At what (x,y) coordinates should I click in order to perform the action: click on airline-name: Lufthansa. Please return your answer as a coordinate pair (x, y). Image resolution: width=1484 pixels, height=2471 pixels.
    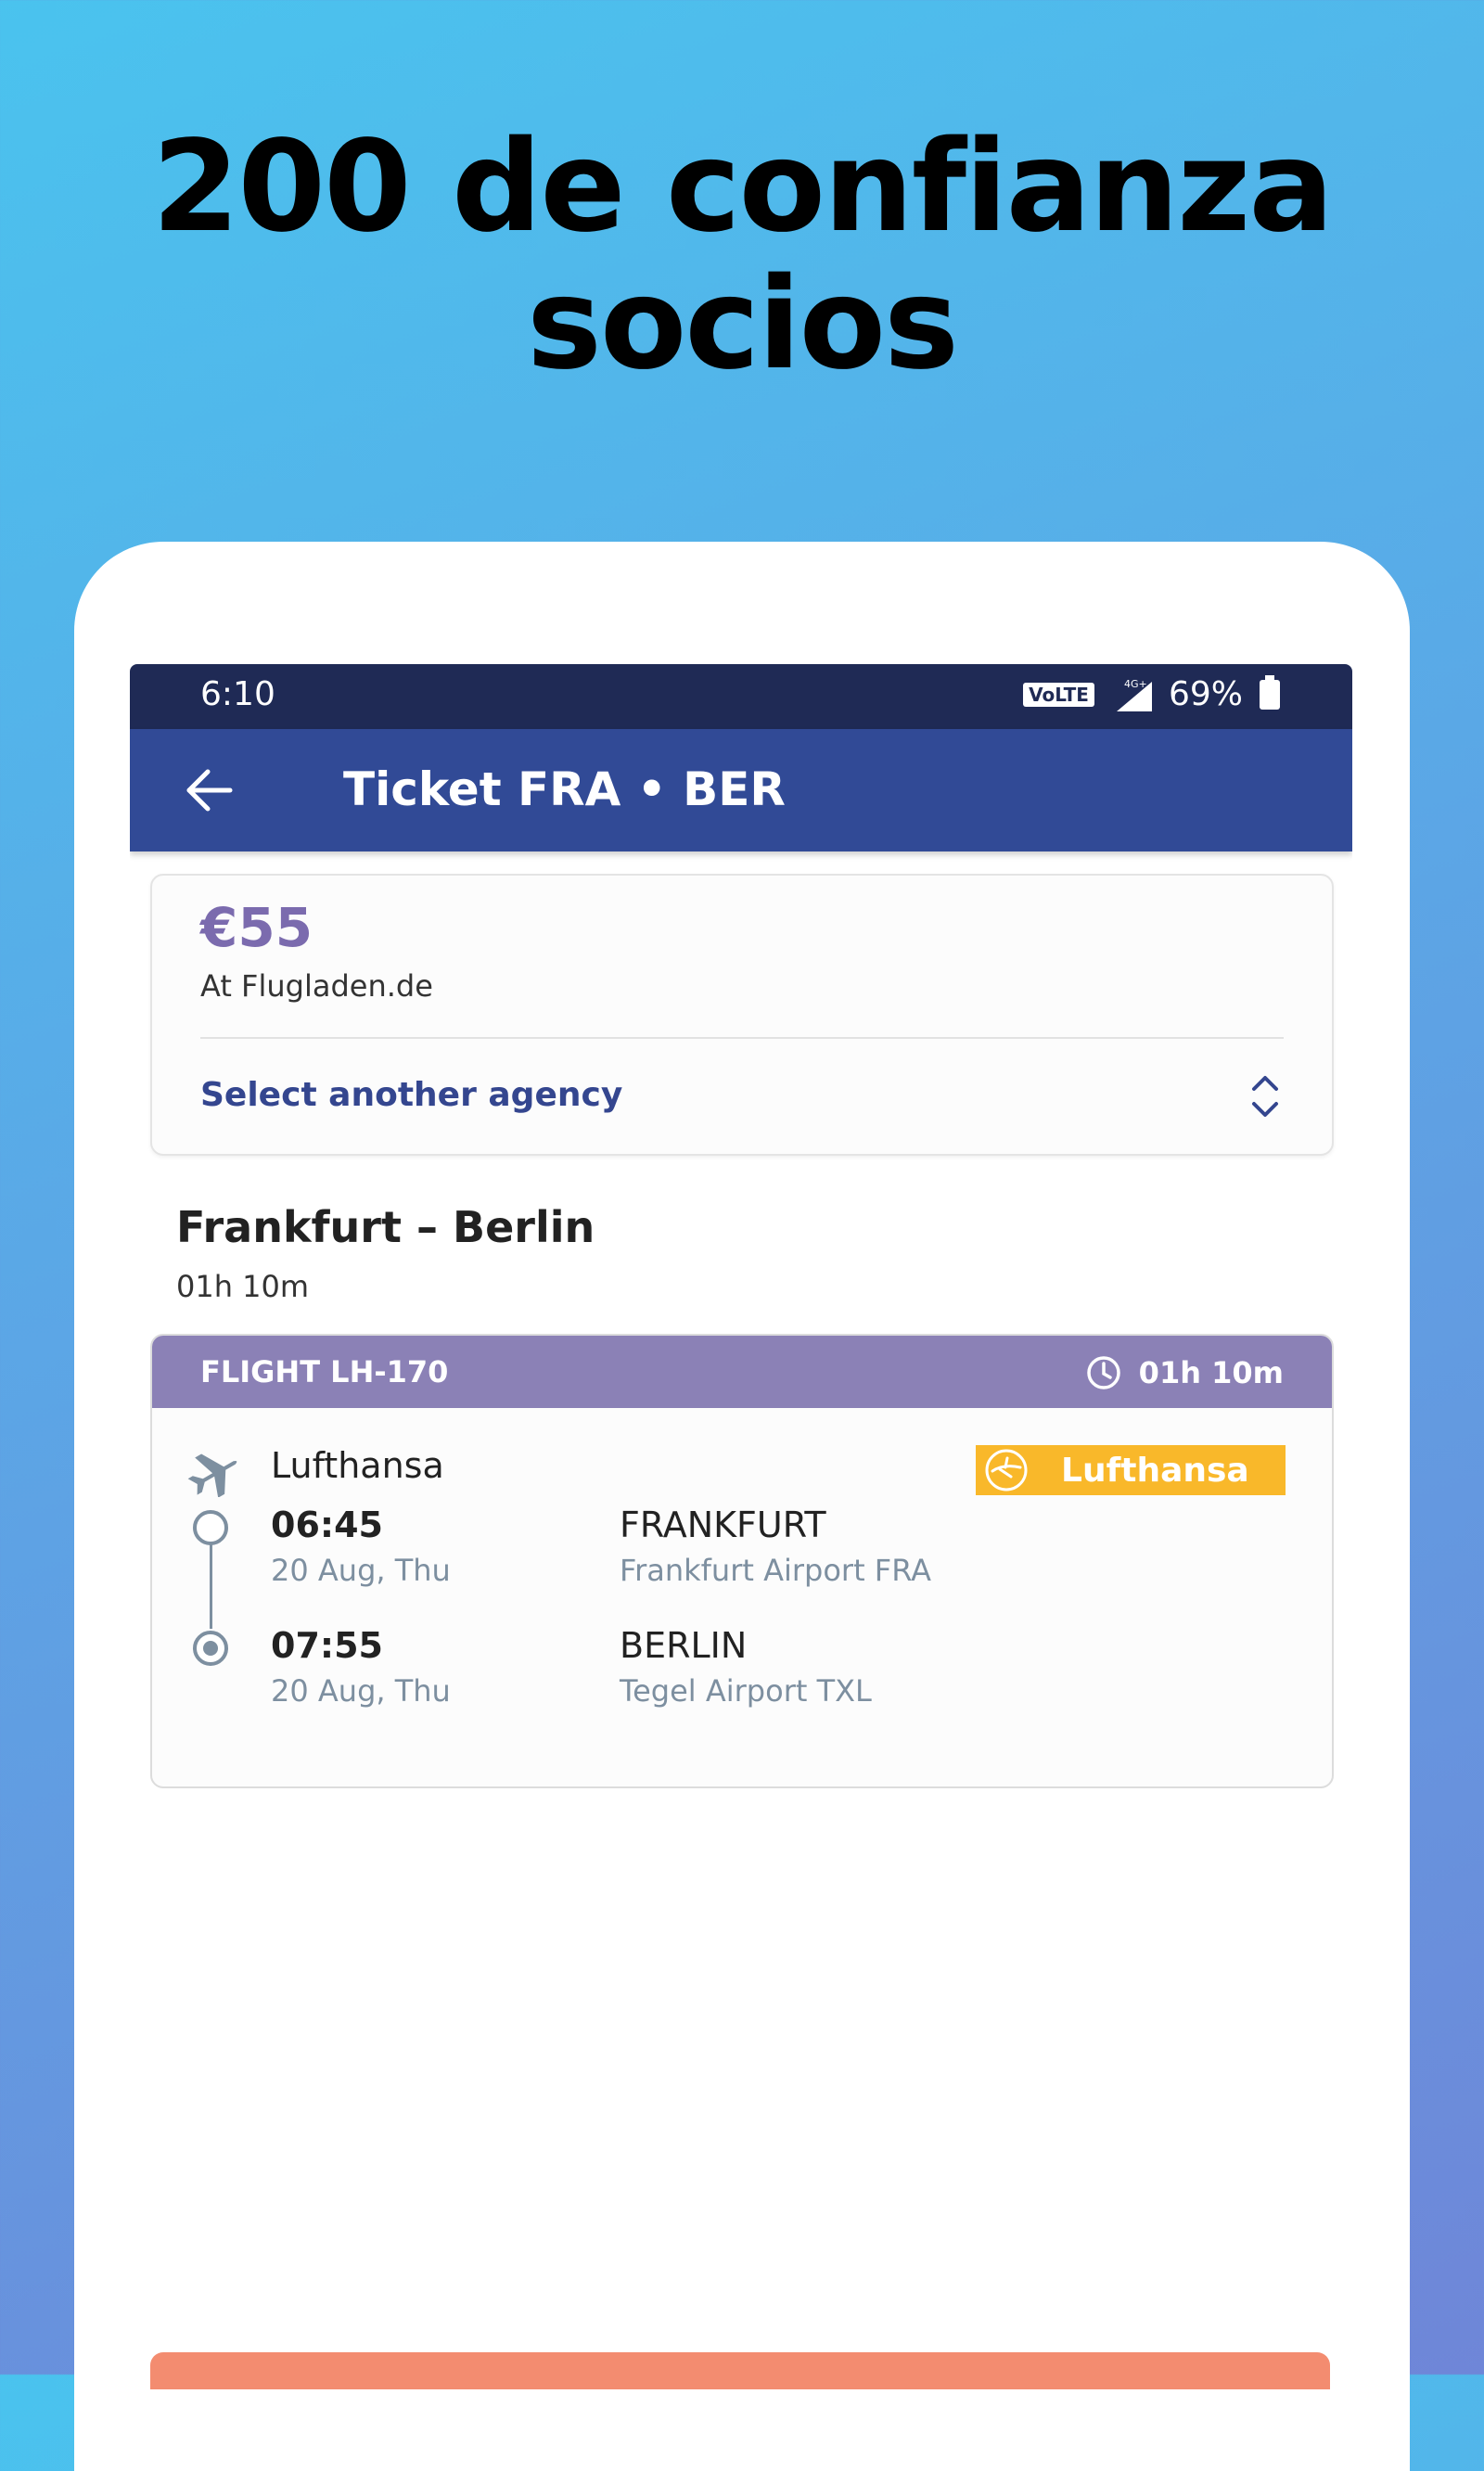
    Looking at the image, I should click on (357, 1465).